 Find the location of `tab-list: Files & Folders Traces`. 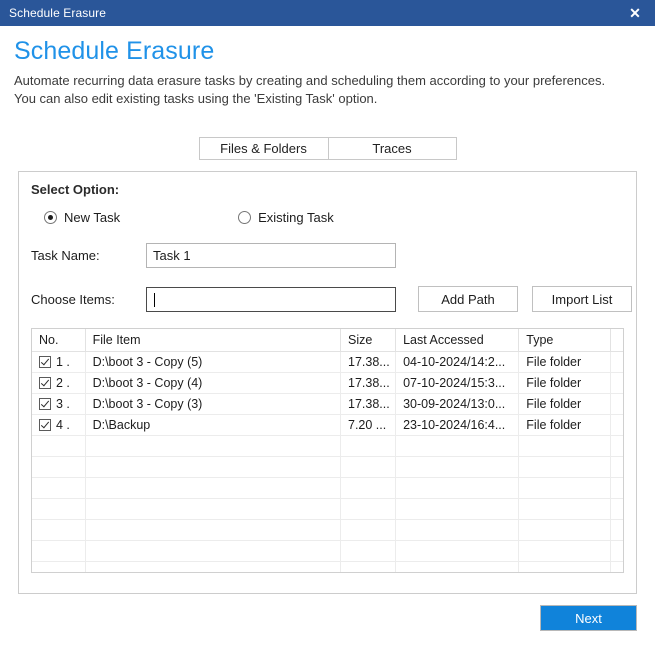

tab-list: Files & Folders Traces is located at coordinates (327, 148).